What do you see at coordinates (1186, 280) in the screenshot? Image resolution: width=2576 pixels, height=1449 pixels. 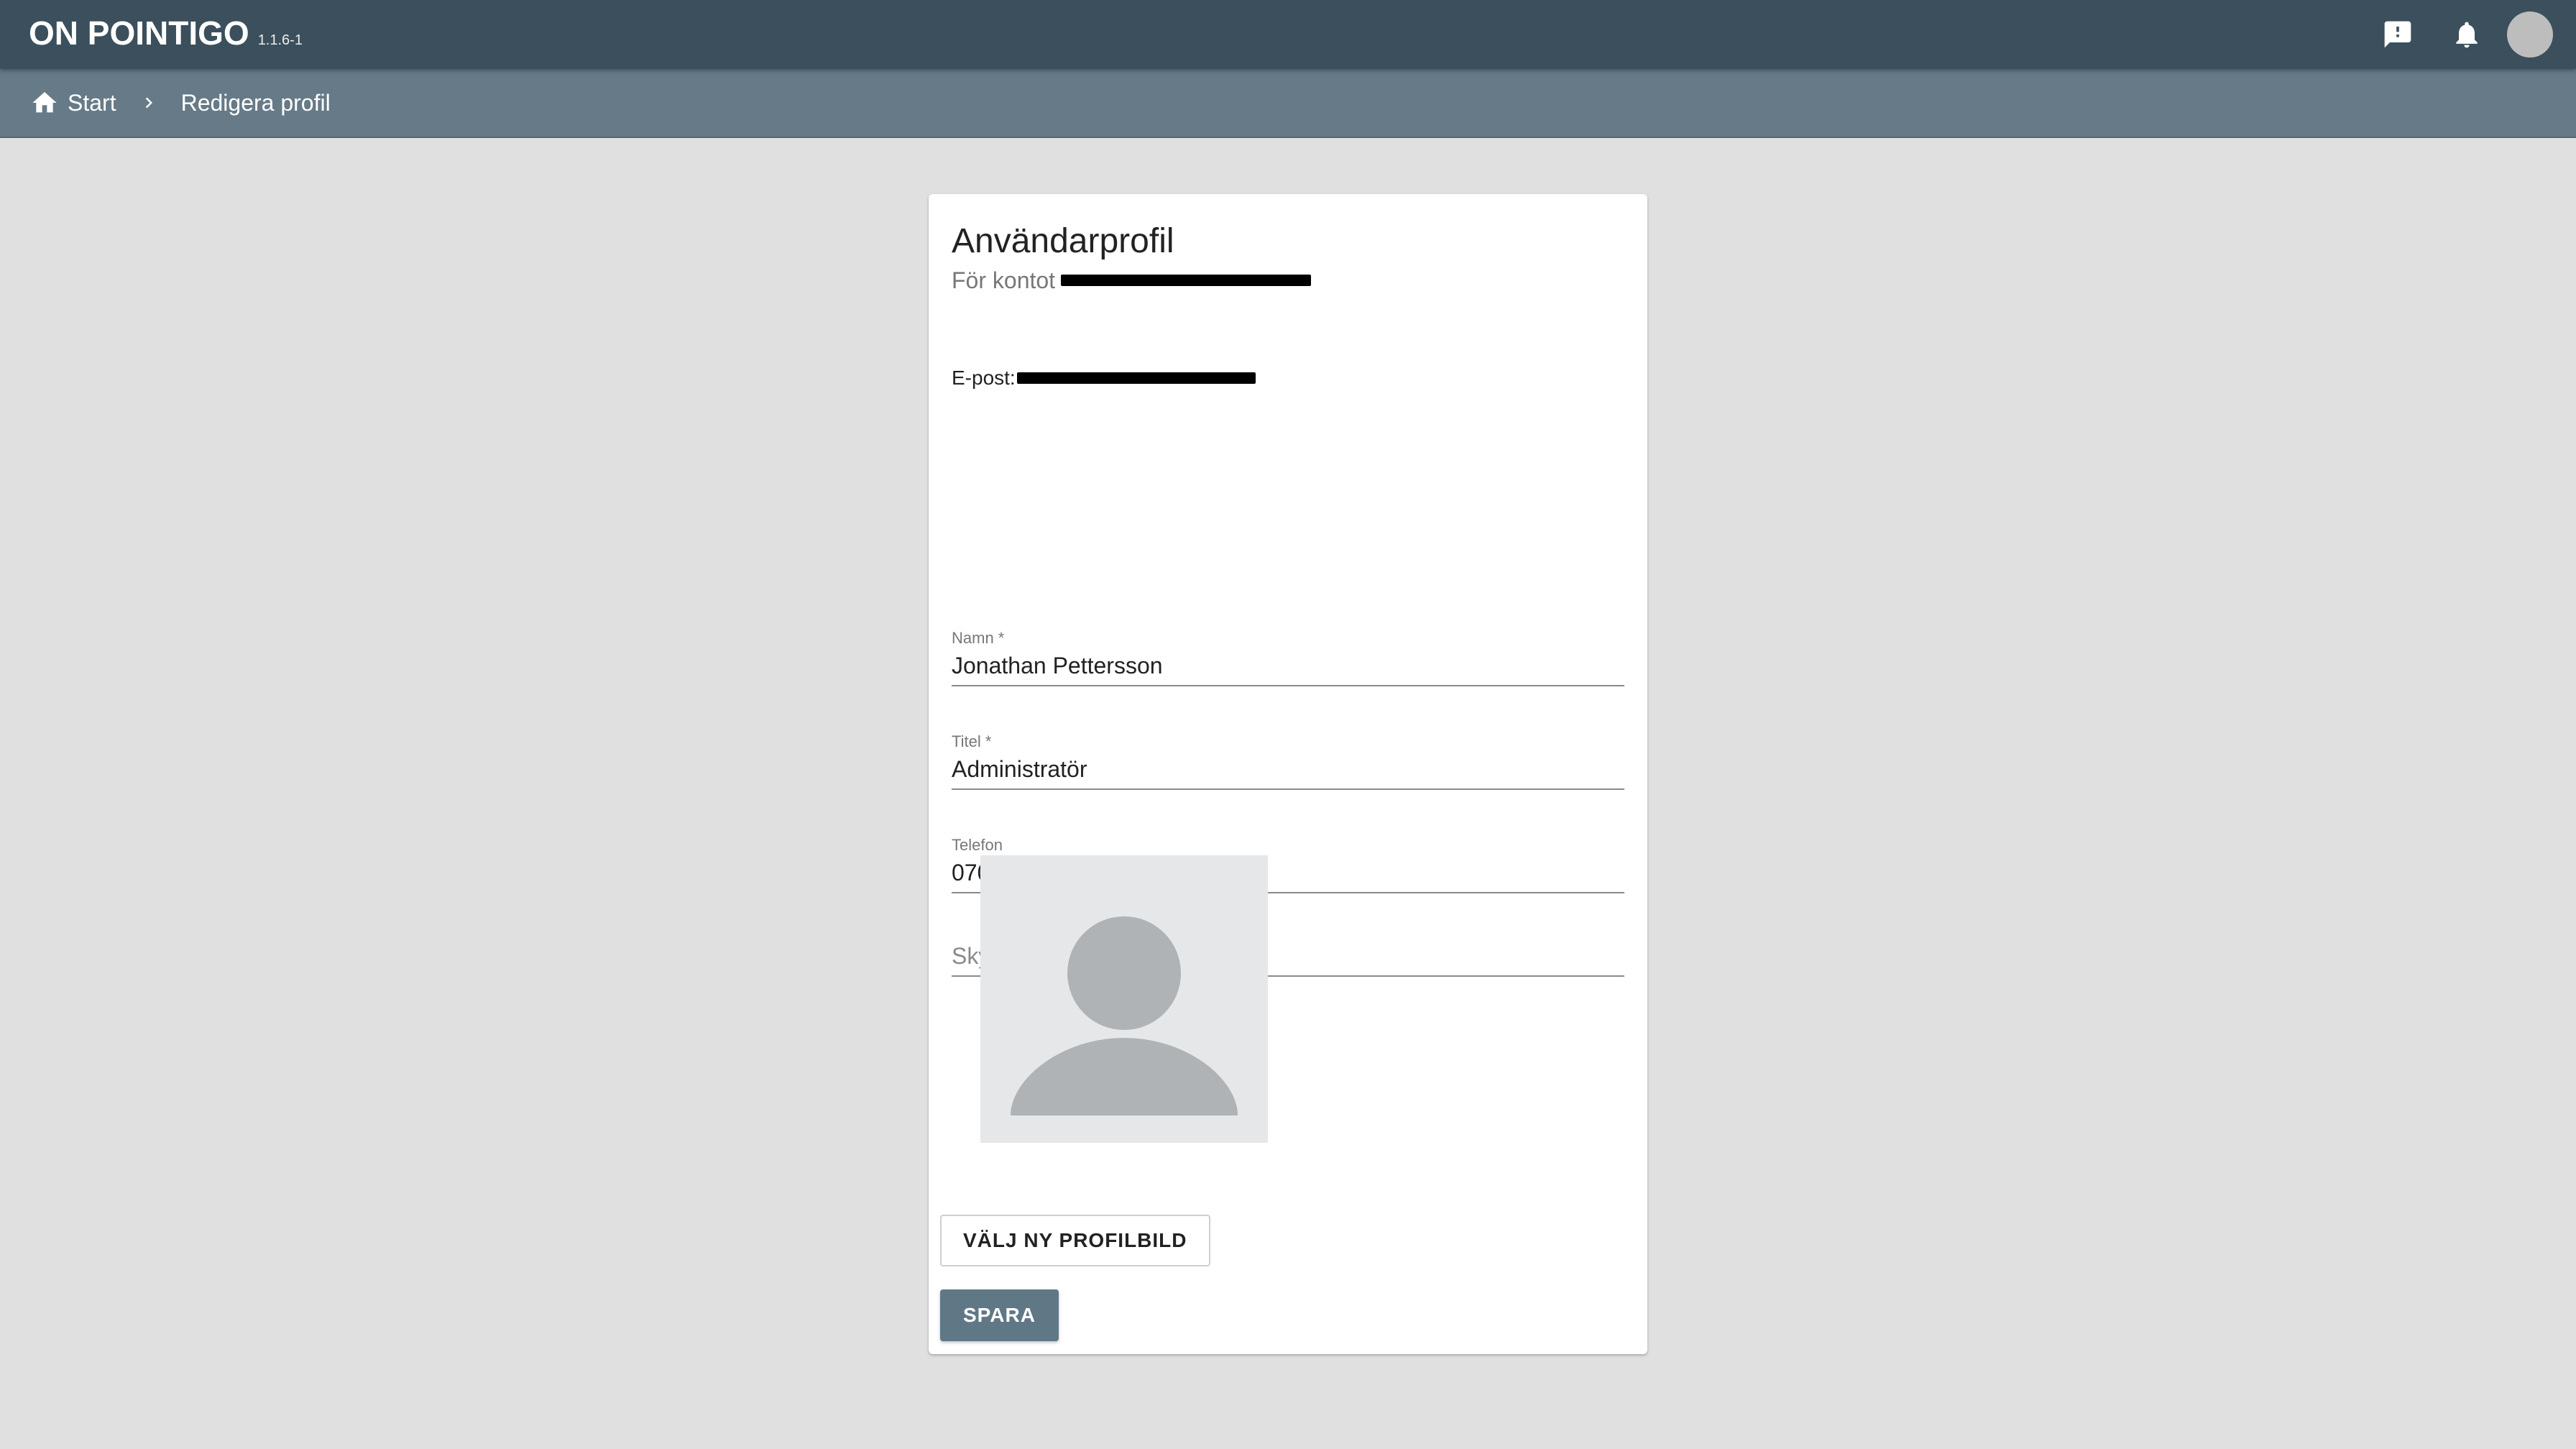 I see `redacted-account-email` at bounding box center [1186, 280].